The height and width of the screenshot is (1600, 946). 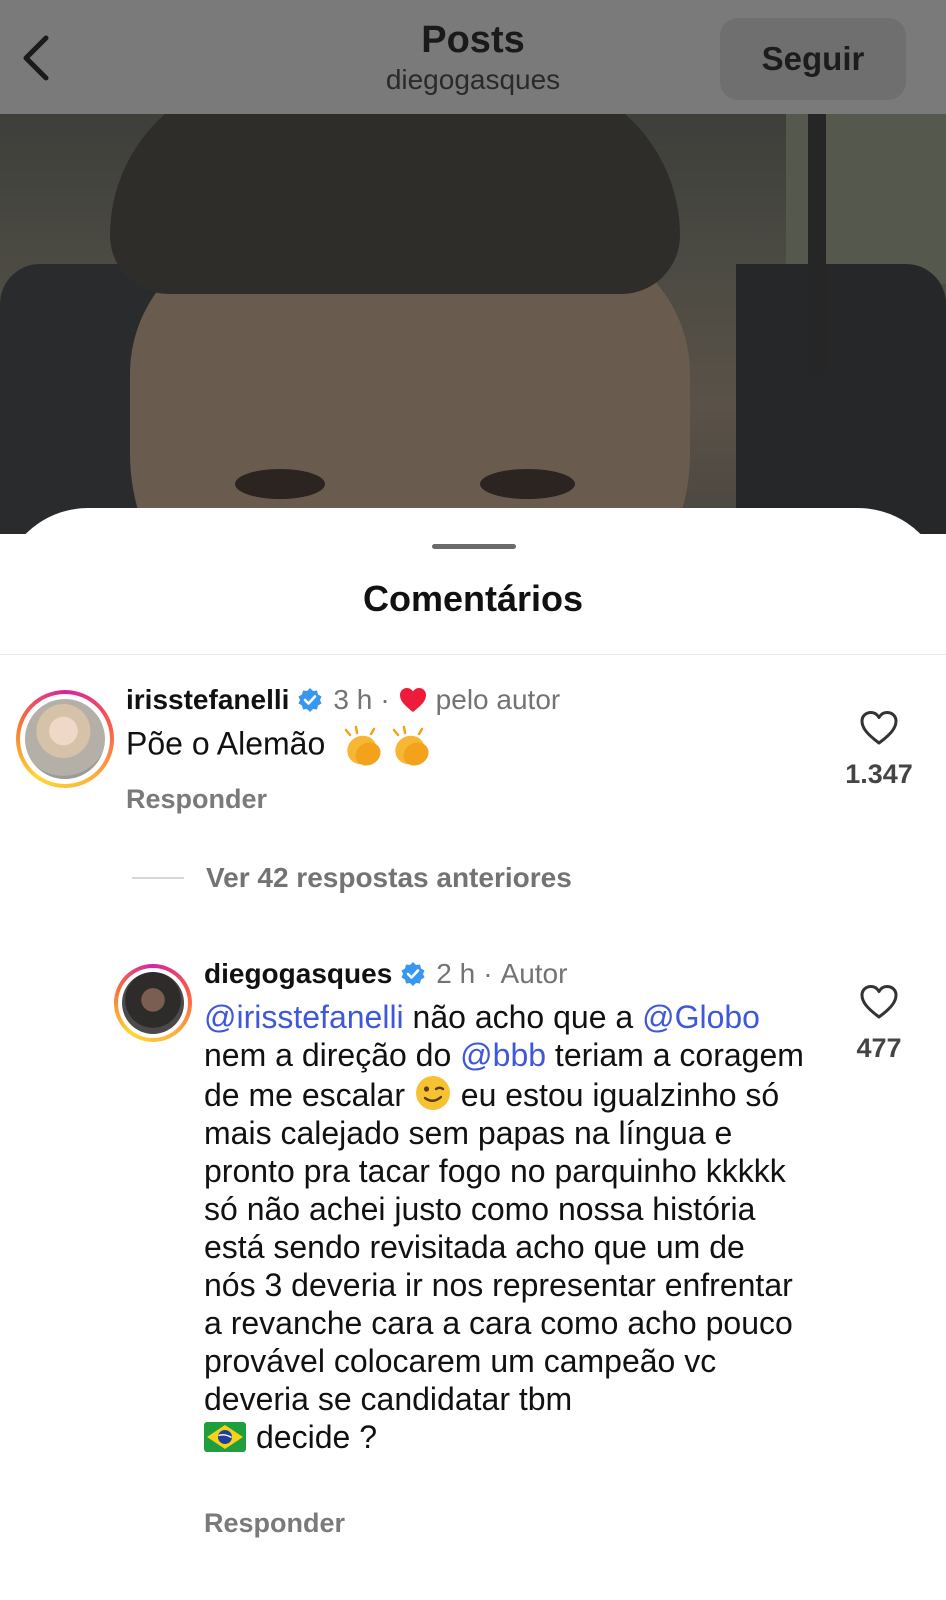 I want to click on comment-meta: irisstefanelli 3 h · pelo autor, so click(x=343, y=700).